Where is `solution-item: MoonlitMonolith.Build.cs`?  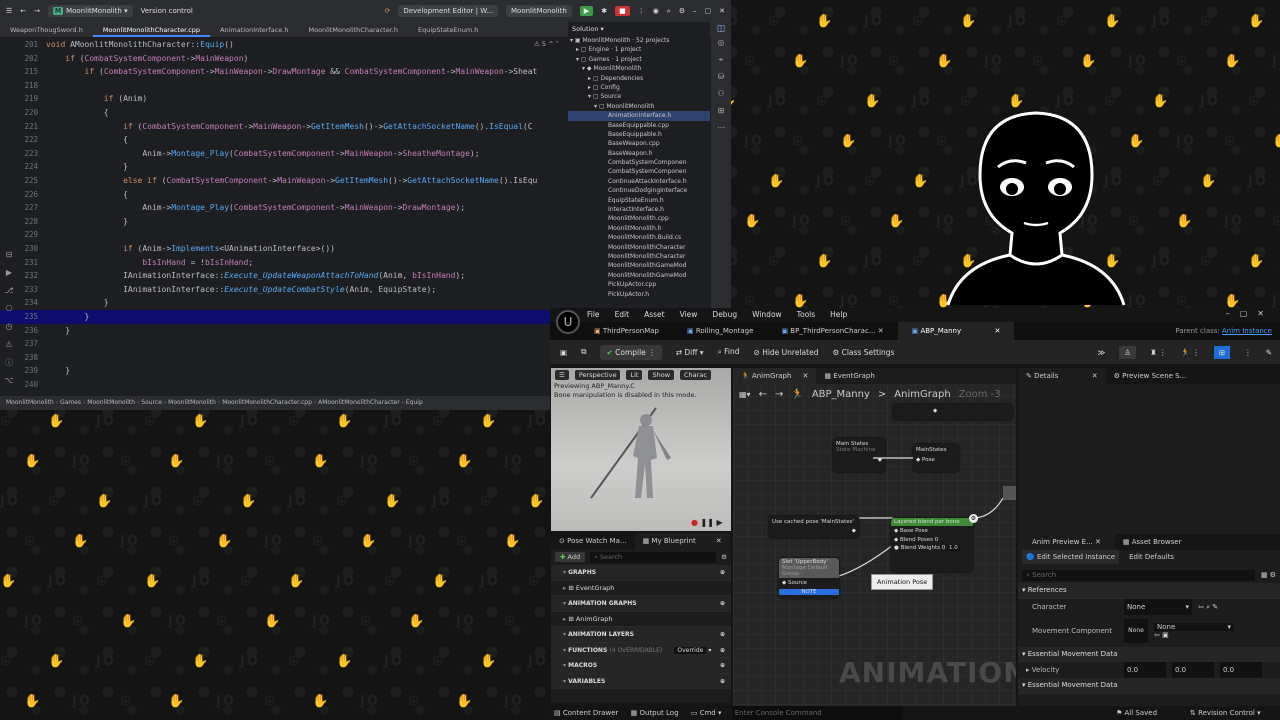 solution-item: MoonlitMonolith.Build.cs is located at coordinates (639, 237).